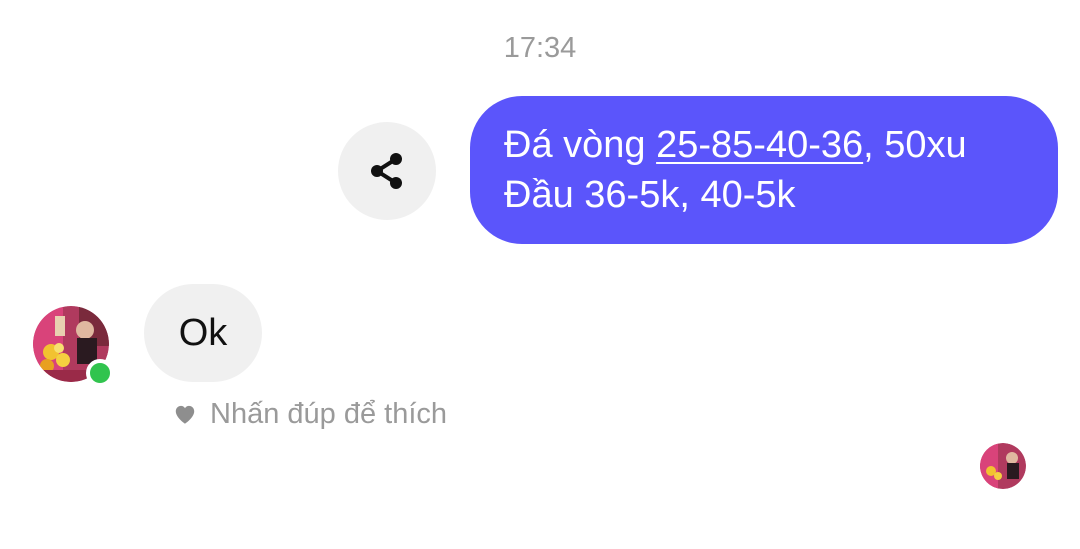 Image resolution: width=1080 pixels, height=549 pixels. What do you see at coordinates (540, 48) in the screenshot?
I see `message-timestamp: 17:34` at bounding box center [540, 48].